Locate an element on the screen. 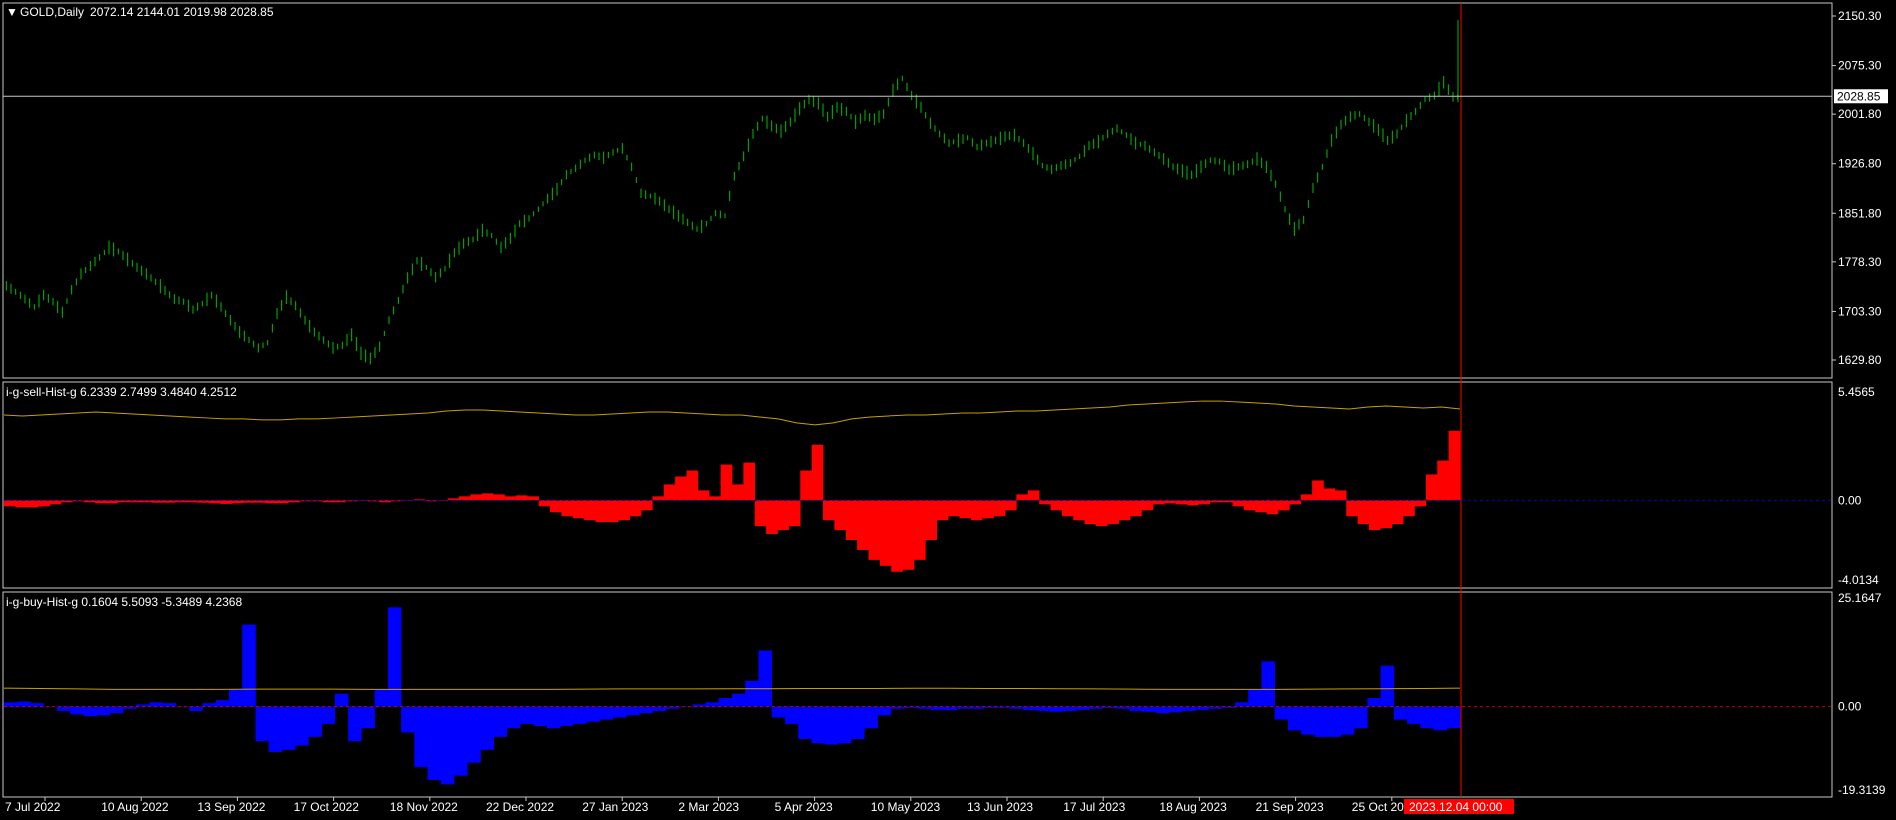 This screenshot has width=1896, height=820. symbol-dropdown-icon: ▼ is located at coordinates (12, 12).